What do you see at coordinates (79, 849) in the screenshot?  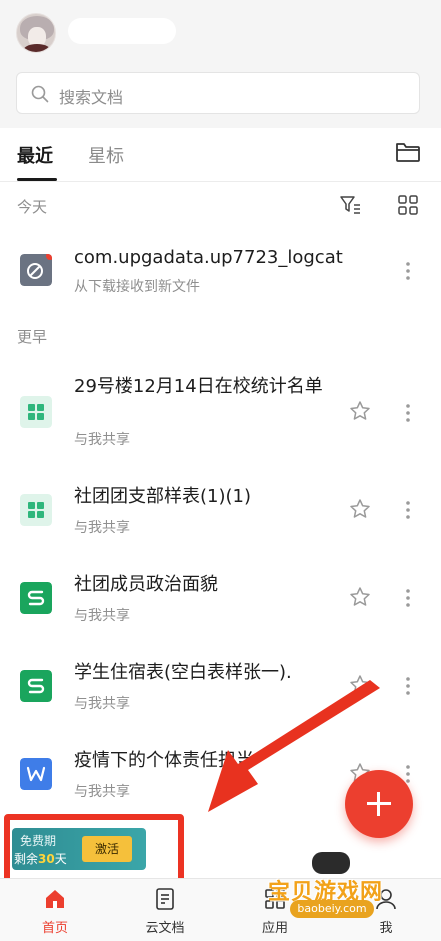 I see `trial-banner: 免费期 剩余30天 激活` at bounding box center [79, 849].